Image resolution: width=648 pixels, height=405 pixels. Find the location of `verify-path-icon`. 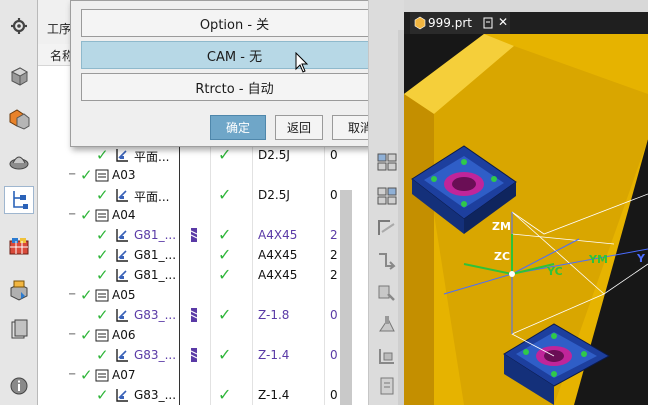

verify-path-icon is located at coordinates (387, 292).